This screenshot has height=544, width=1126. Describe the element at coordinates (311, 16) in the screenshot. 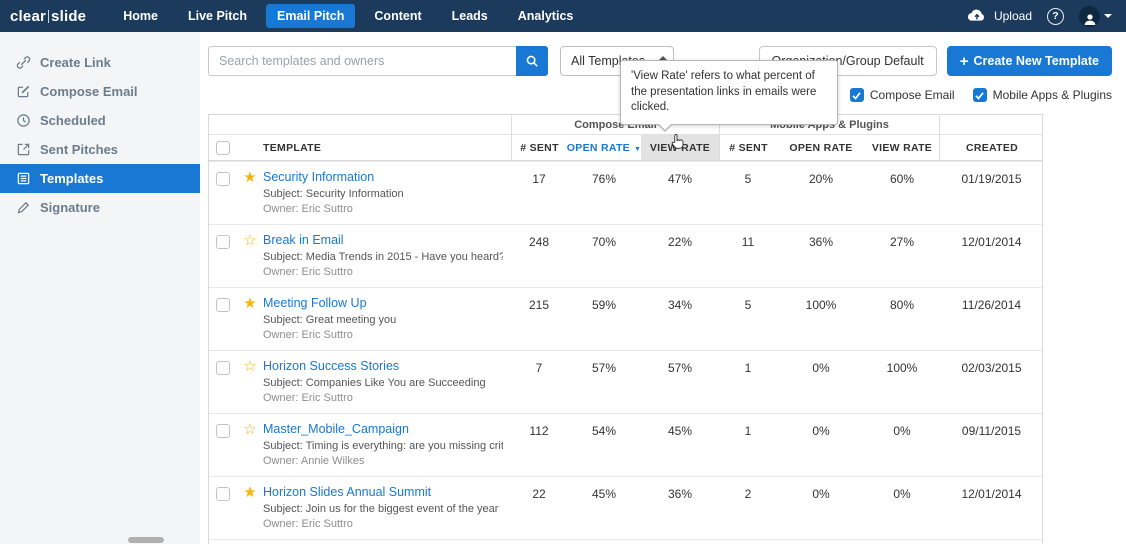

I see `nav-item-email-pitch: Email Pitch` at that location.